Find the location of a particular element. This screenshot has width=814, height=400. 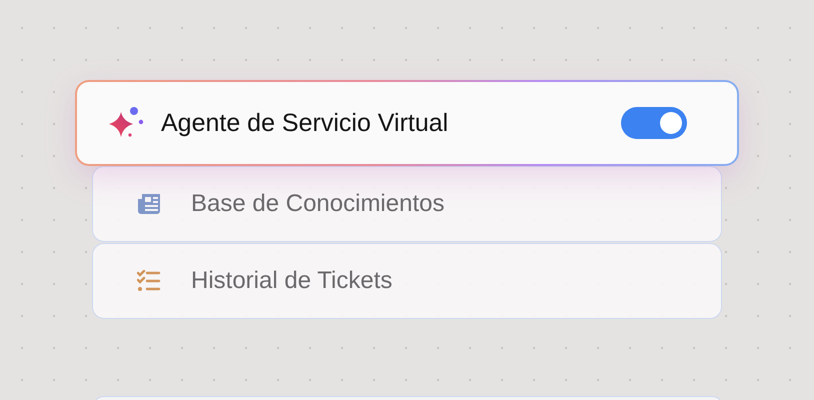

toggle-switch is located at coordinates (654, 123).